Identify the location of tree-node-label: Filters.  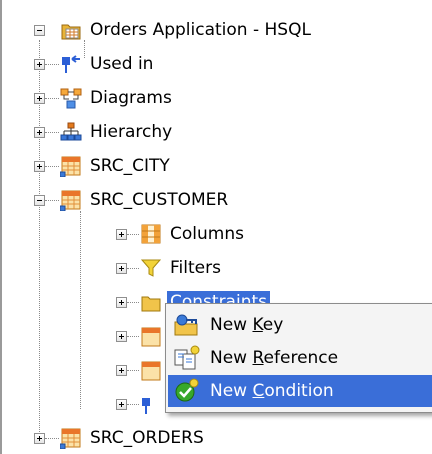
(195, 268).